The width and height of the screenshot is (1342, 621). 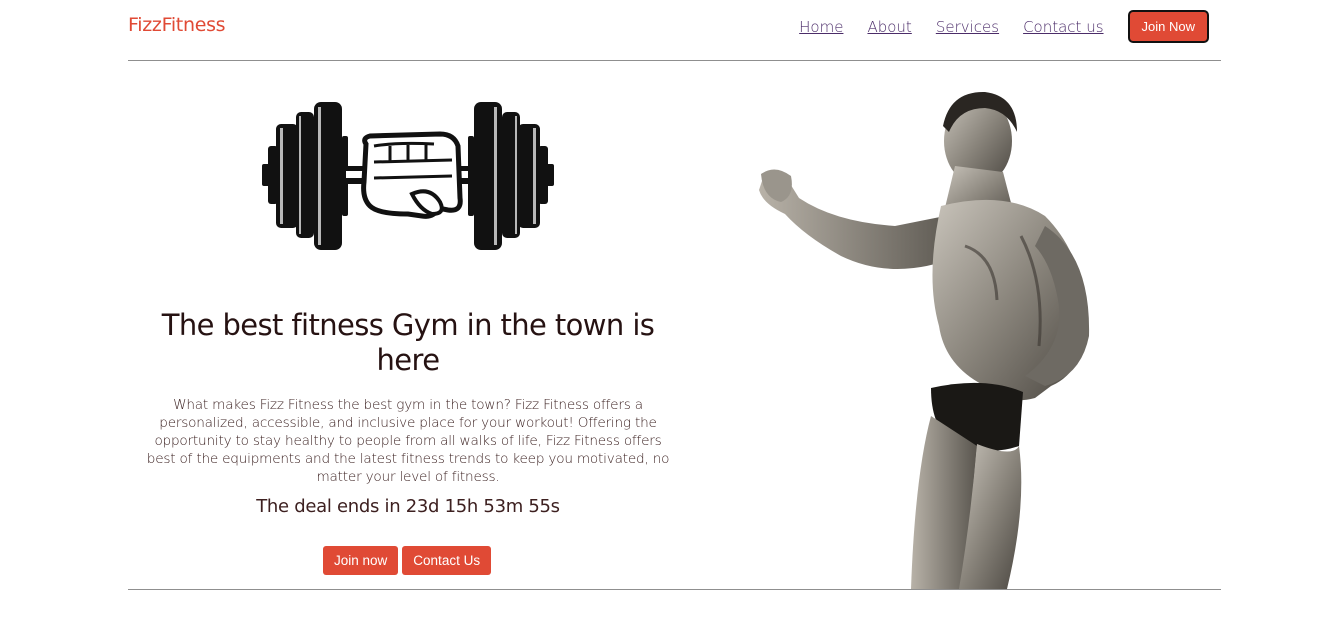 I want to click on join-now-button: Join Now, so click(x=1168, y=26).